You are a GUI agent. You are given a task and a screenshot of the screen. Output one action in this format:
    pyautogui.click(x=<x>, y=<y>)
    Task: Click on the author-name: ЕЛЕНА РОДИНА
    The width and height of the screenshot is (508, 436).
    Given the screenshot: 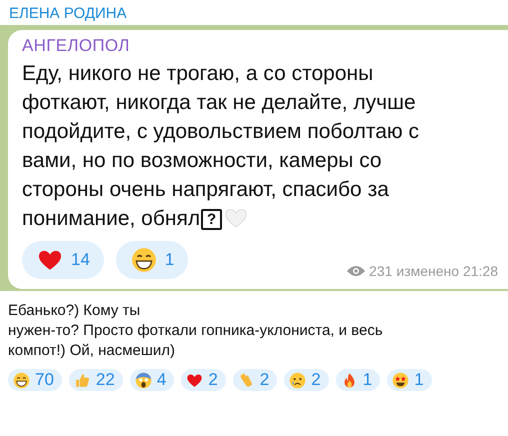 What is the action you would take?
    pyautogui.click(x=254, y=12)
    